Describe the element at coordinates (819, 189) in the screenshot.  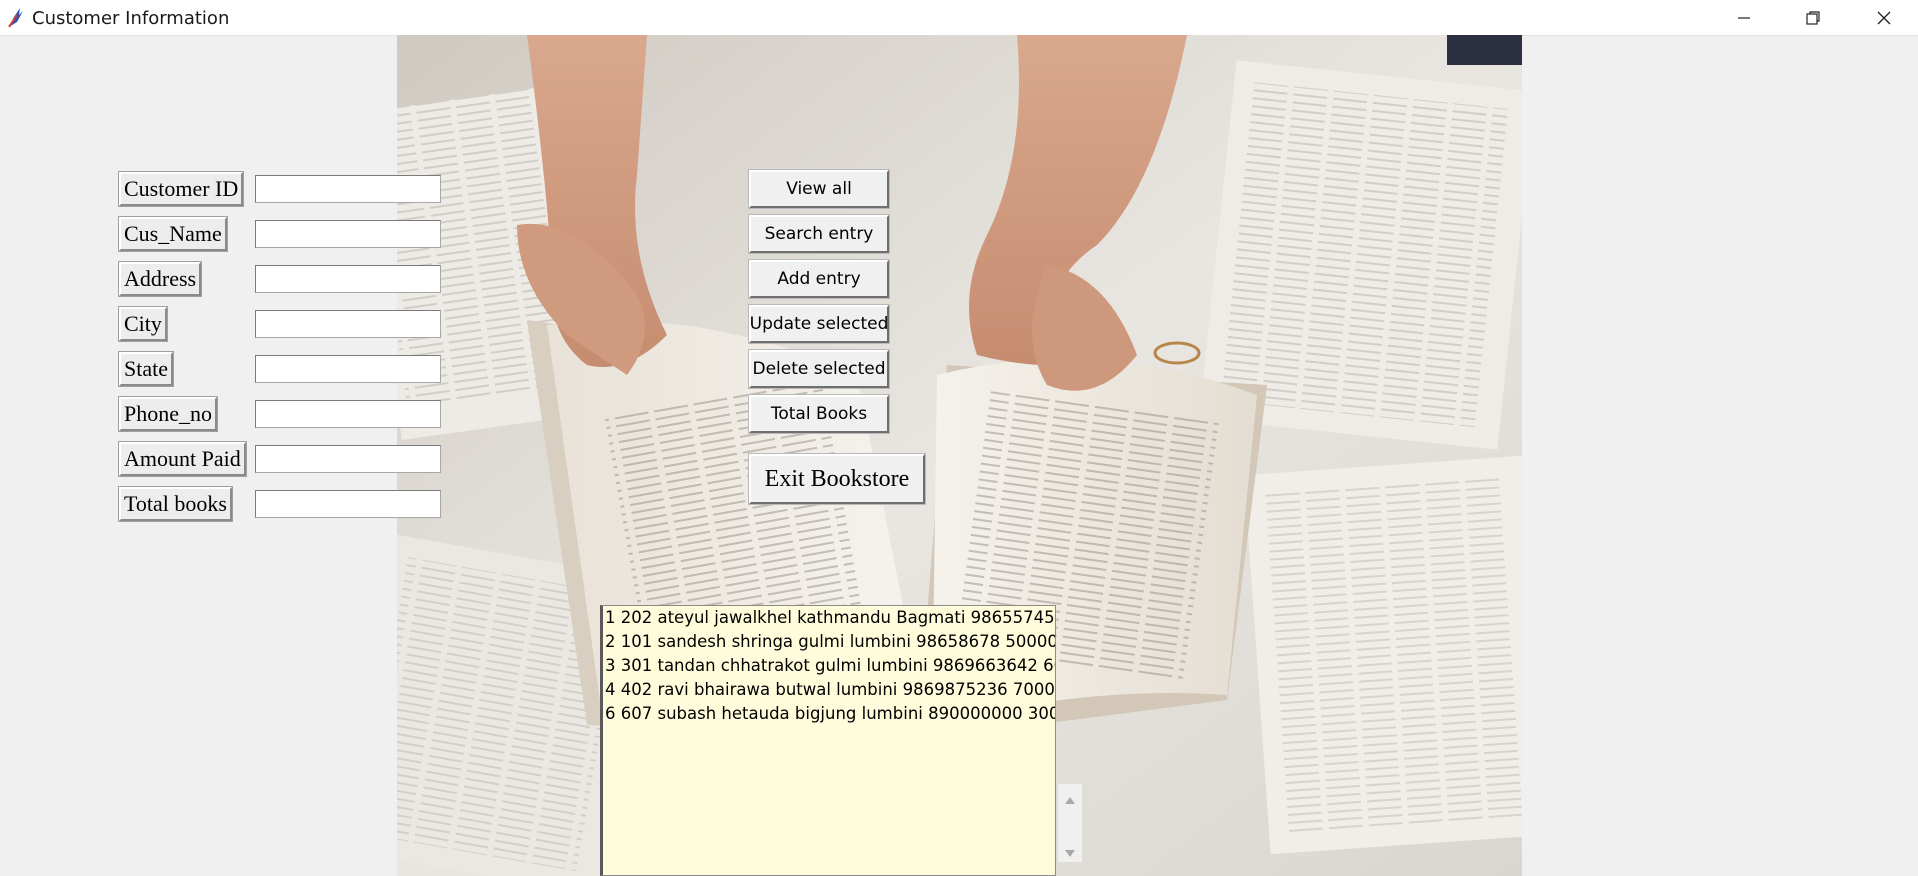
I see `view-all-button: View all` at that location.